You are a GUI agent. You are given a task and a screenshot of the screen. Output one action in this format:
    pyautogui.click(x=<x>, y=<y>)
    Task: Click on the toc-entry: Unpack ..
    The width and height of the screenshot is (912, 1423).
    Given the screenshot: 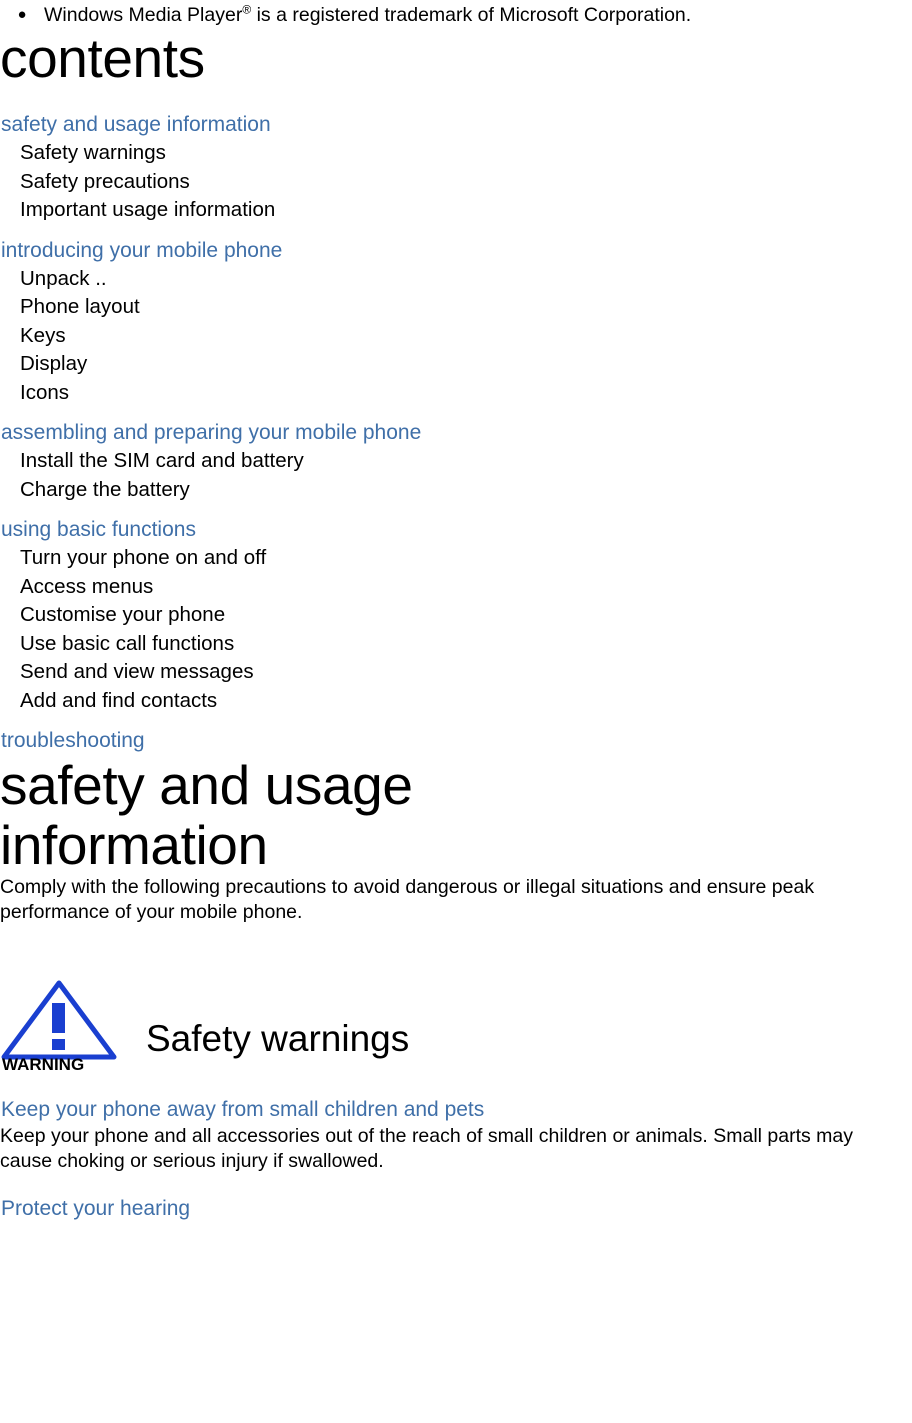 What is the action you would take?
    pyautogui.click(x=452, y=279)
    